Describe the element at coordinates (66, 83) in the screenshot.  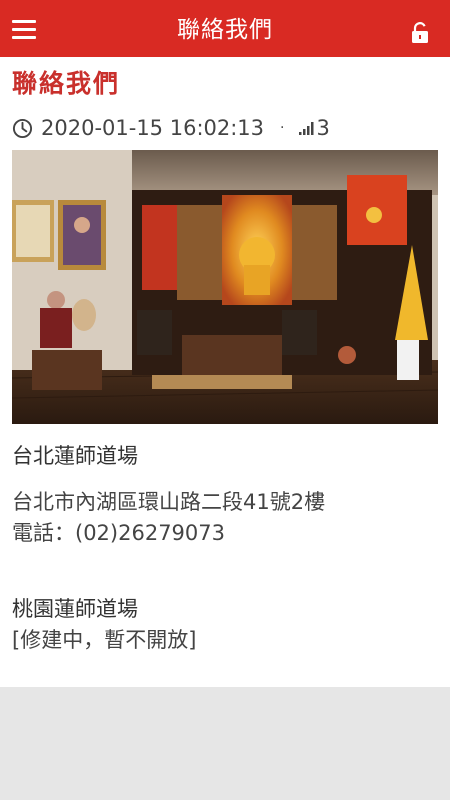
I see `page-title: 聯絡我們` at that location.